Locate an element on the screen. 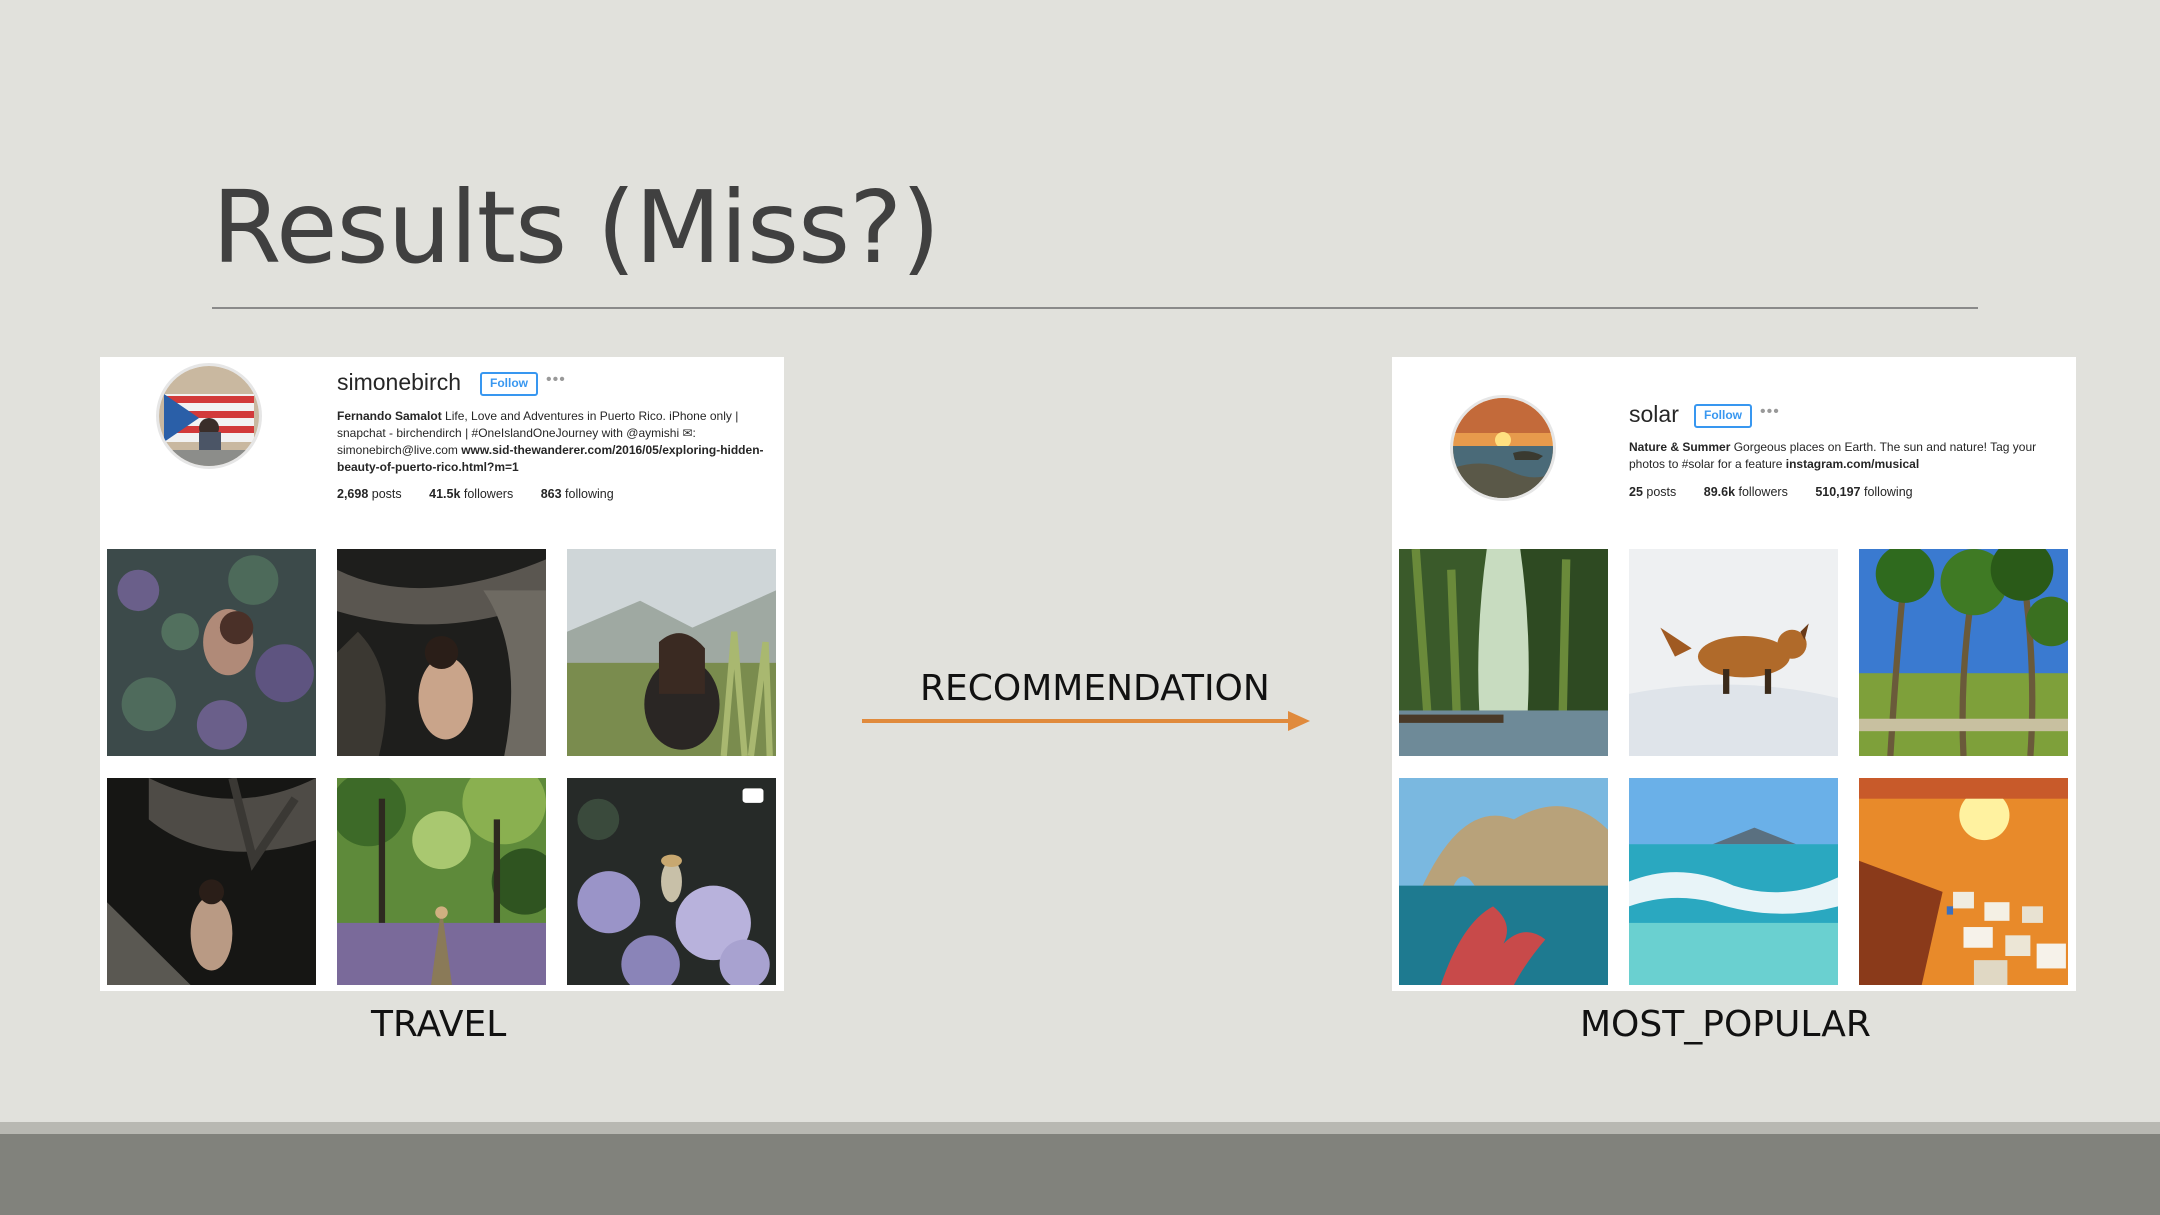 This screenshot has width=2160, height=1215. bio-link: instagram.com/musical is located at coordinates (1852, 464).